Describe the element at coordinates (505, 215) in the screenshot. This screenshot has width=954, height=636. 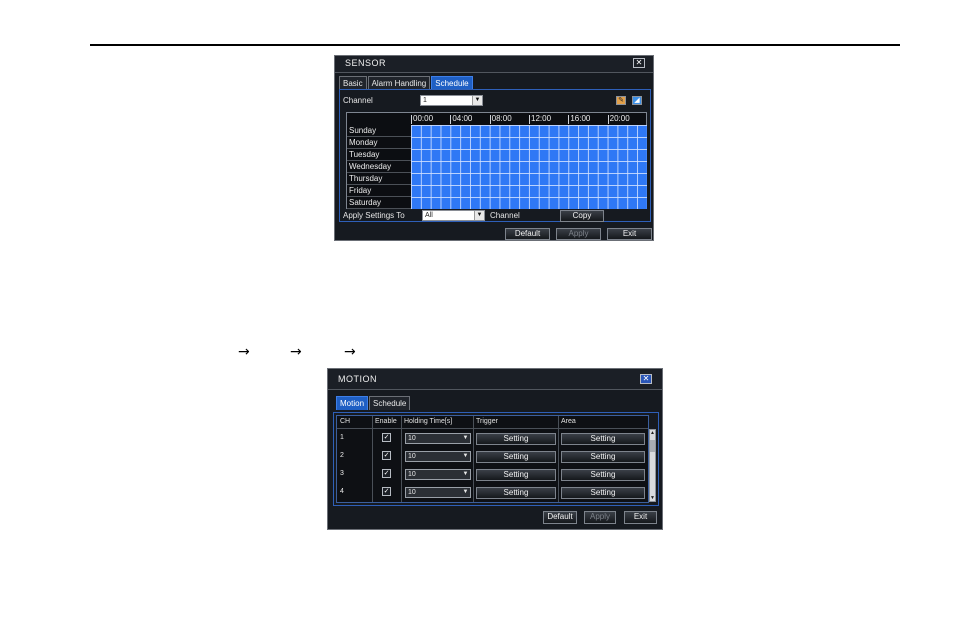
I see `channel-word: Channel` at that location.